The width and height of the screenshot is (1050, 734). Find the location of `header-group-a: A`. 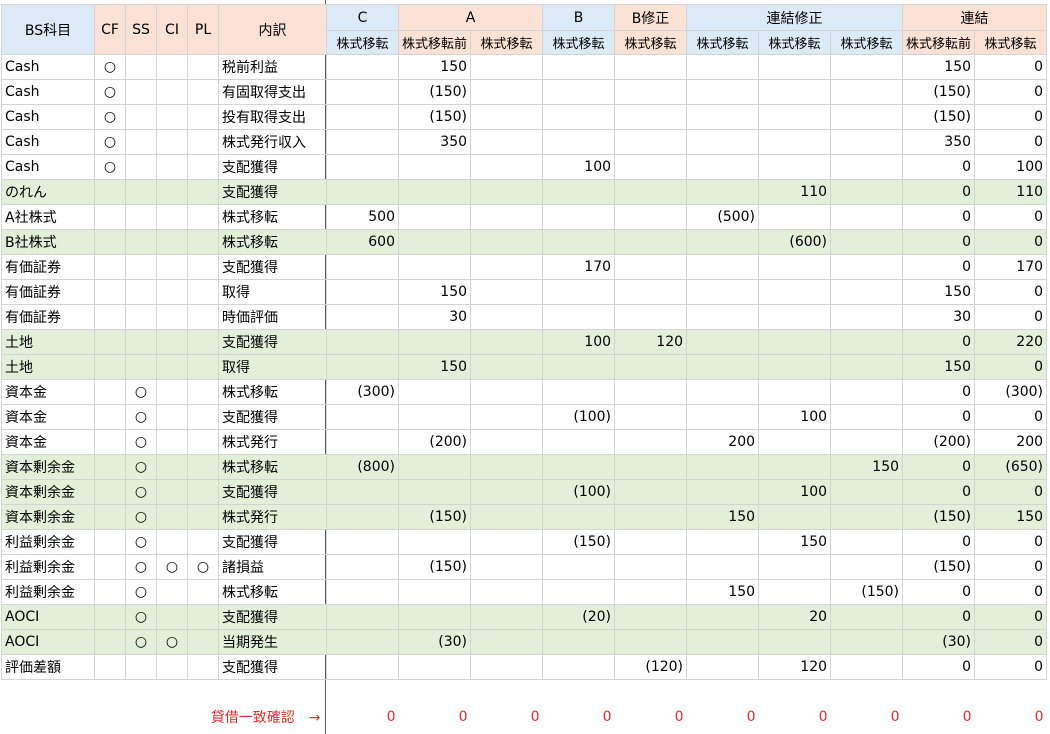

header-group-a: A is located at coordinates (470, 17).